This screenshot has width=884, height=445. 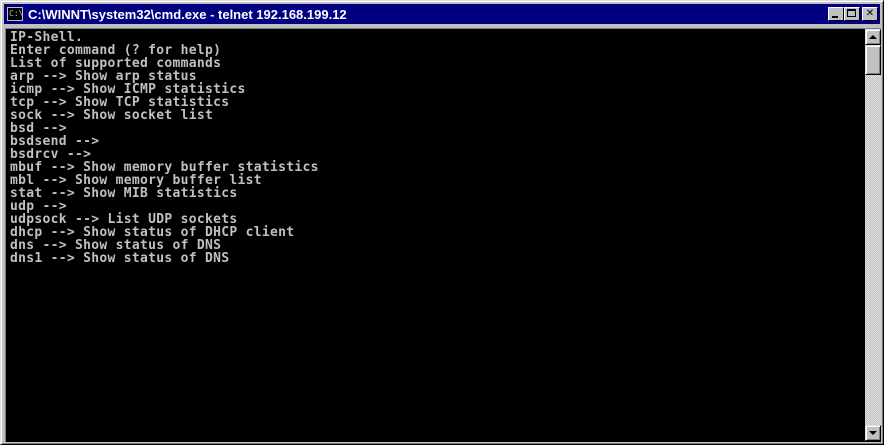 What do you see at coordinates (112, 115) in the screenshot?
I see `console-line: sock --> Show socket list` at bounding box center [112, 115].